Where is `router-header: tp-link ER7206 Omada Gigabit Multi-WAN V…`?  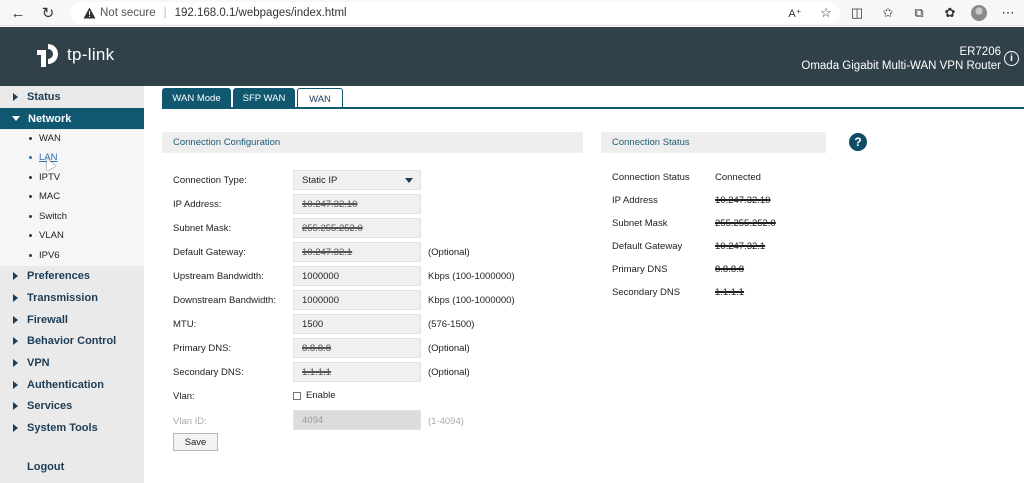
router-header: tp-link ER7206 Omada Gigabit Multi-WAN V… is located at coordinates (512, 56).